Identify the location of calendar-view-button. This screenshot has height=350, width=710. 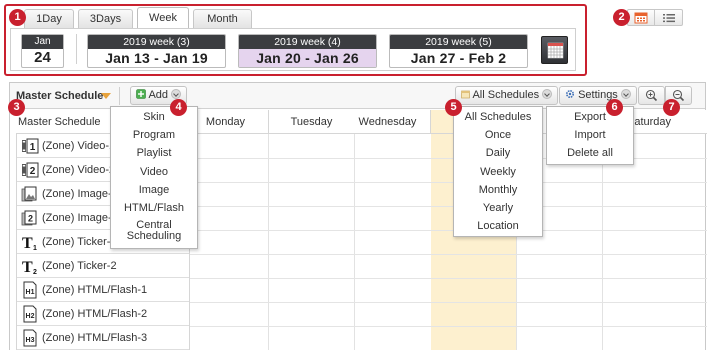
(641, 17).